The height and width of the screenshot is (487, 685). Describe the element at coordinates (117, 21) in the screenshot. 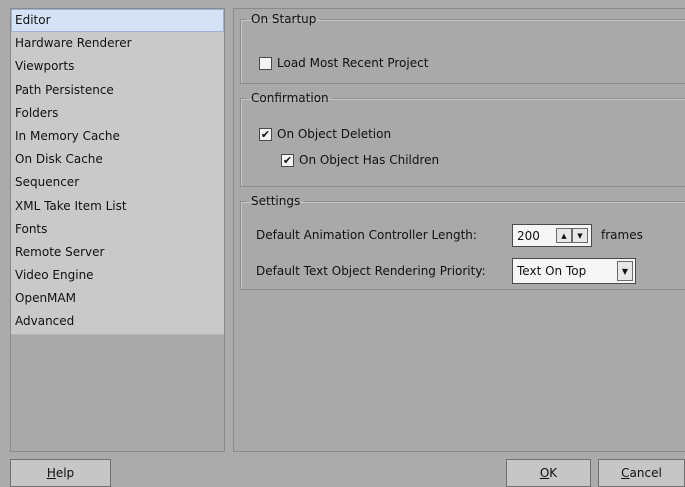

I see `category-item-editor: Editor` at that location.